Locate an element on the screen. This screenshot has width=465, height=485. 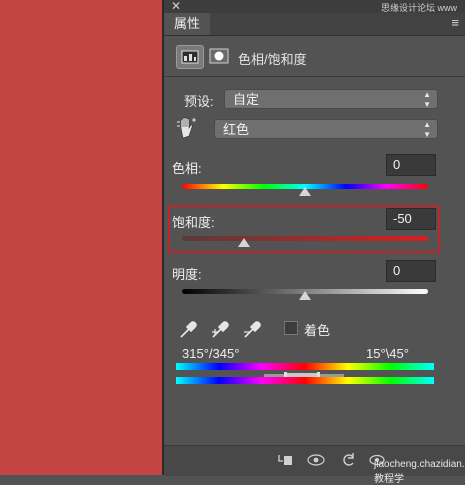
channel-select: 红色 ▲ ▼ is located at coordinates (326, 129).